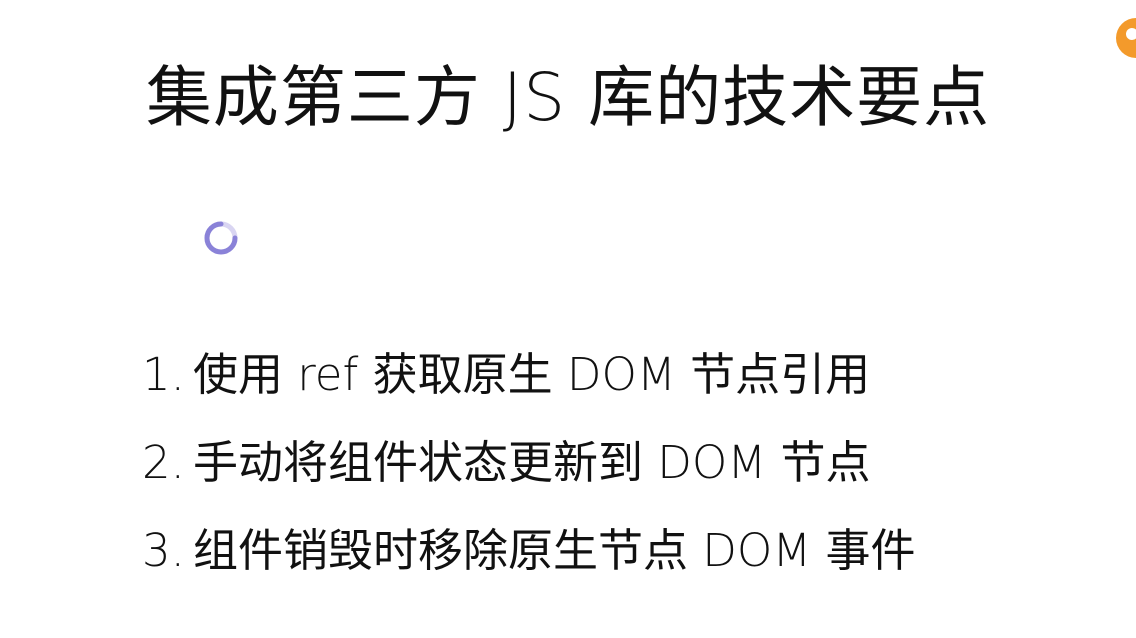  Describe the element at coordinates (531, 462) in the screenshot. I see `list-item-text: 手动将组件状态更新到 DOM 节点` at that location.